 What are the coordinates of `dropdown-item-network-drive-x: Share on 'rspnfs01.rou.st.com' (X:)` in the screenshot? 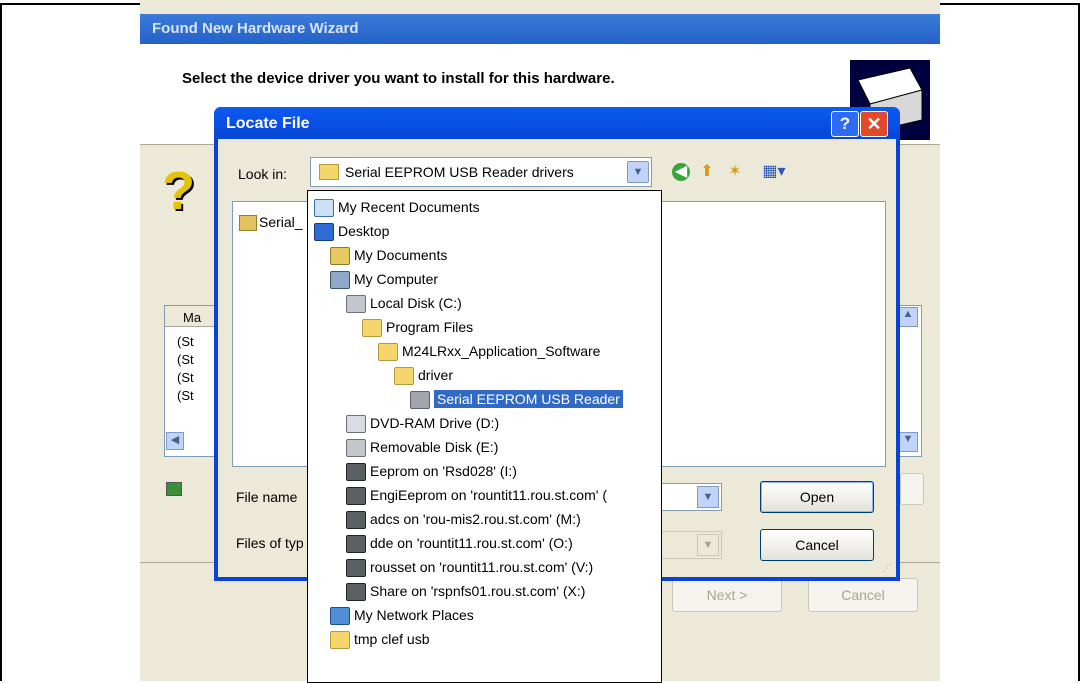 It's located at (465, 591).